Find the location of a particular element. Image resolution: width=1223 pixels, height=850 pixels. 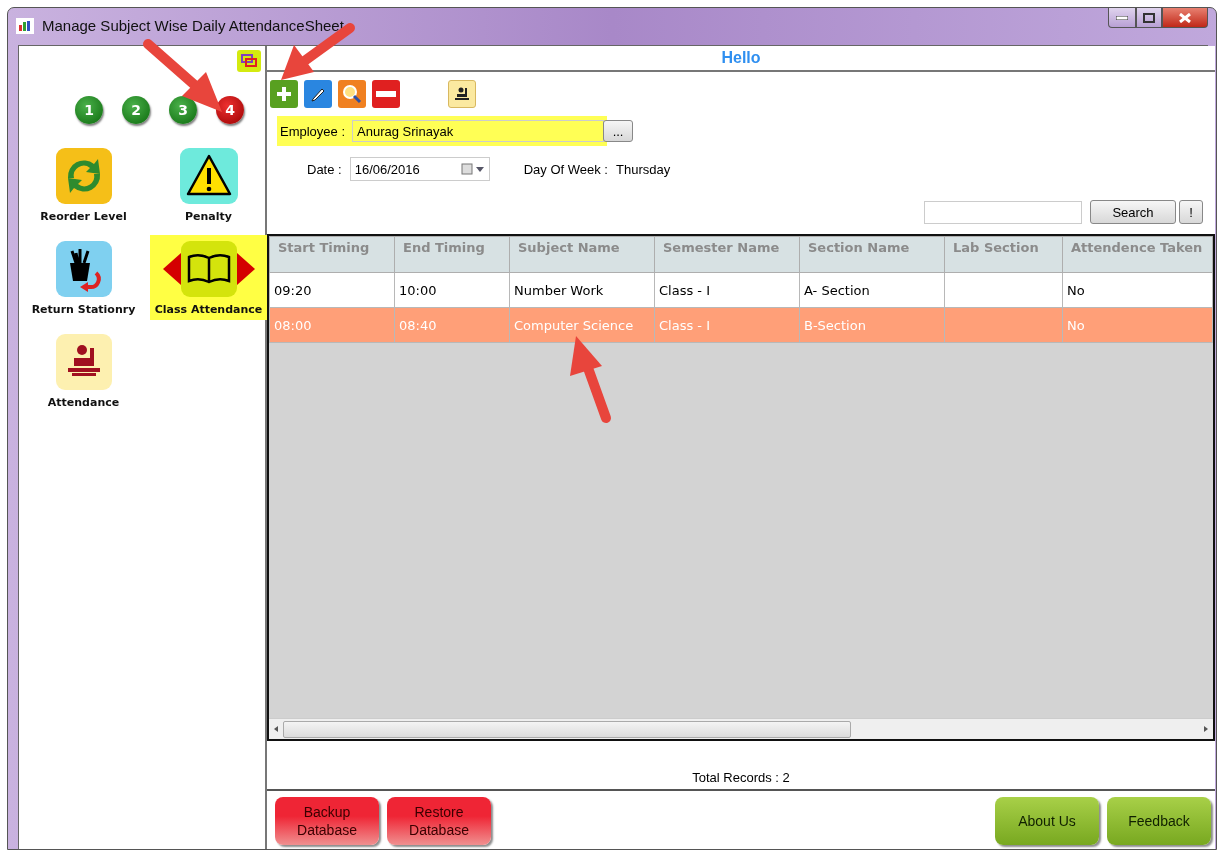

maximize-button is located at coordinates (1149, 18).